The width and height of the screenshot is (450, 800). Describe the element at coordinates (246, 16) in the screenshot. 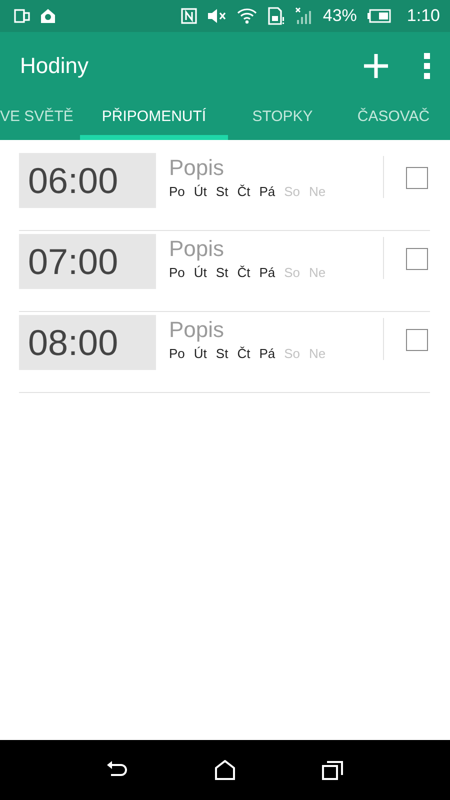

I see `wifi-icon` at that location.